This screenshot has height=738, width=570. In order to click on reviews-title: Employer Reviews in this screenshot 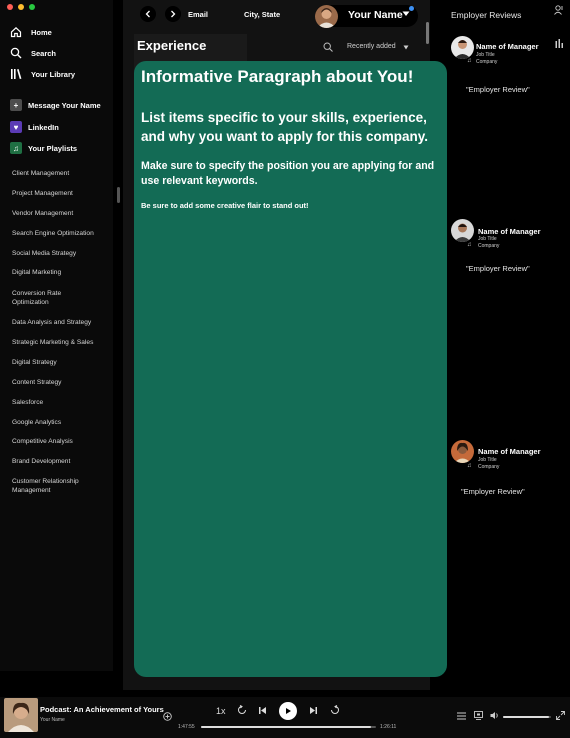, I will do `click(486, 15)`.